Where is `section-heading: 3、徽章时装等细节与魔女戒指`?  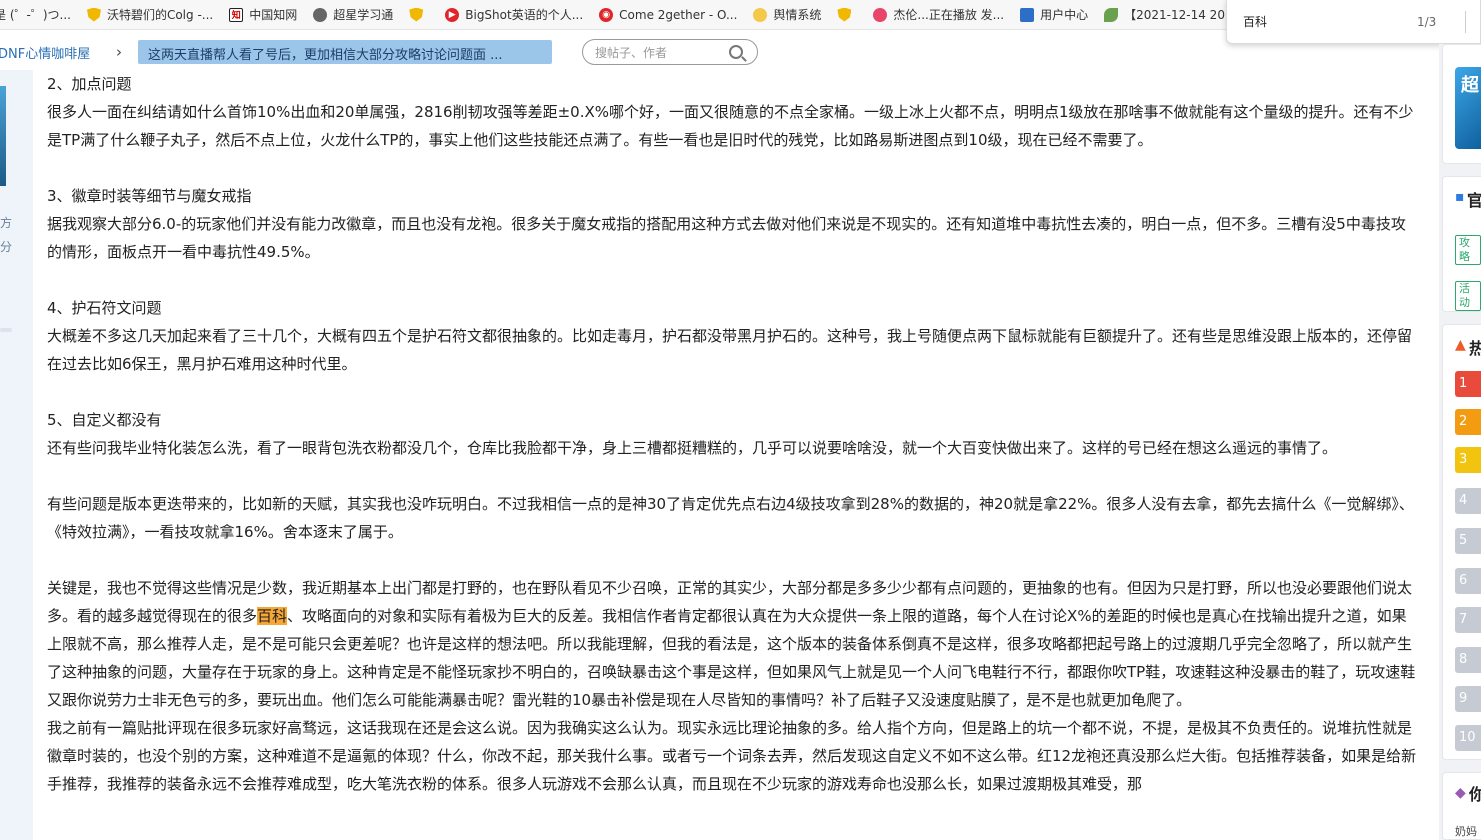
section-heading: 3、徽章时装等细节与魔女戒指 is located at coordinates (149, 196).